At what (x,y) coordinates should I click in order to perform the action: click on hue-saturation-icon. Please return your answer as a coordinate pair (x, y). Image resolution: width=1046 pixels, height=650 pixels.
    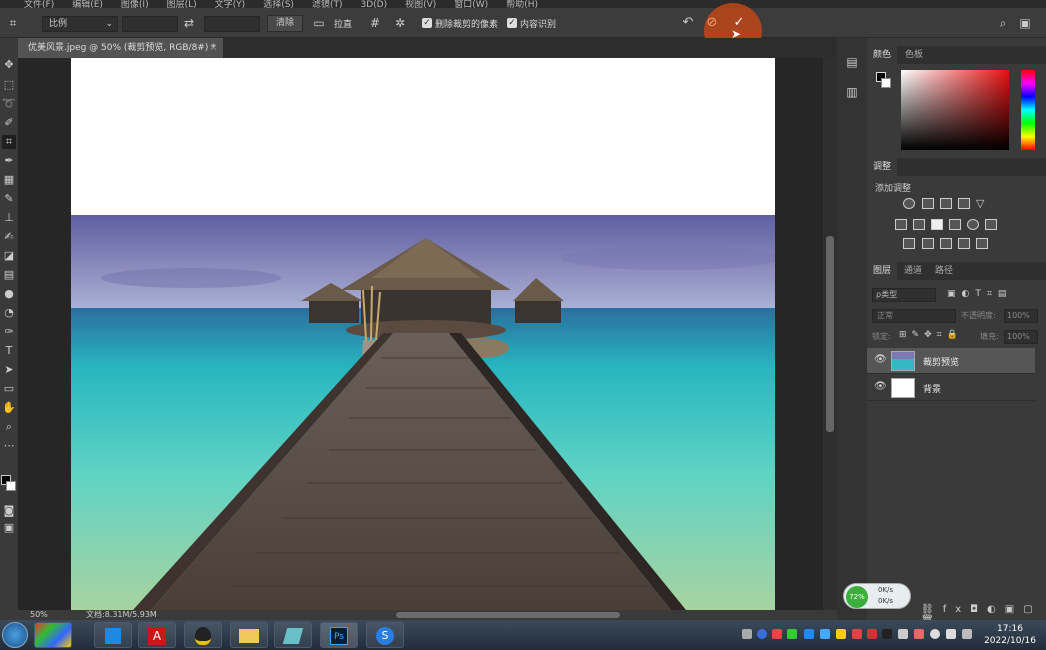
    Looking at the image, I should click on (901, 224).